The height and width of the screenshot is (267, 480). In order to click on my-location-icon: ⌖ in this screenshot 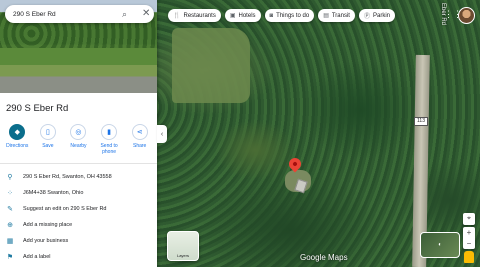, I will do `click(469, 219)`.